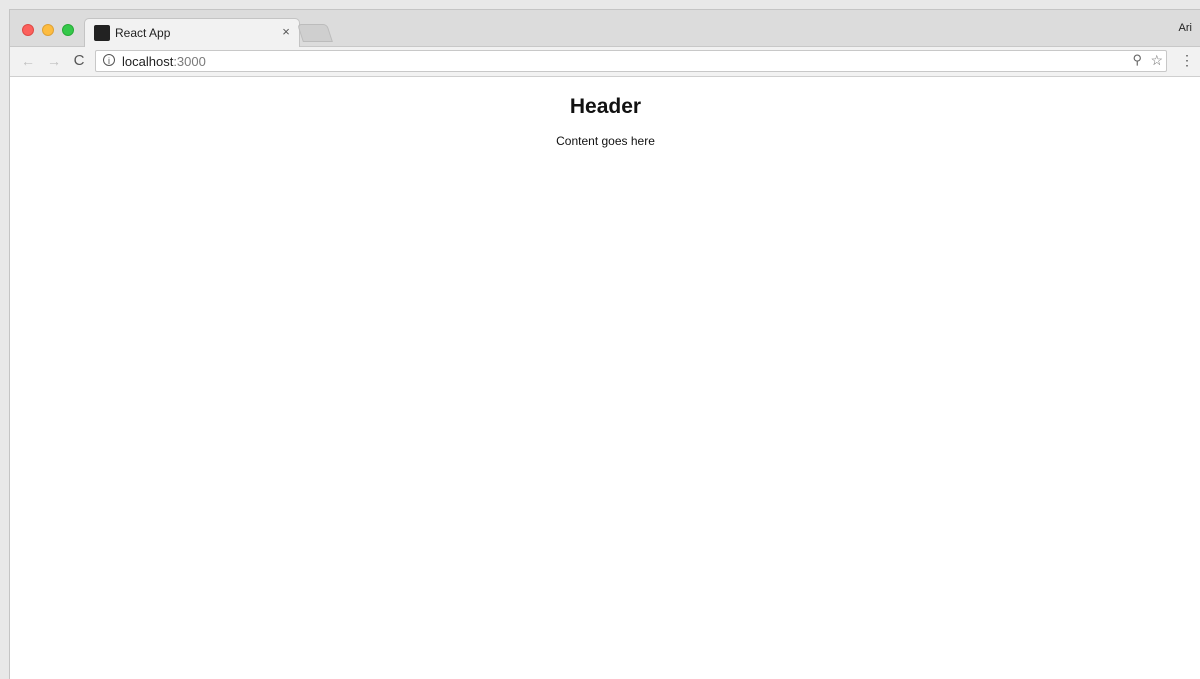  Describe the element at coordinates (1156, 60) in the screenshot. I see `bookmark-star-icon: ☆` at that location.